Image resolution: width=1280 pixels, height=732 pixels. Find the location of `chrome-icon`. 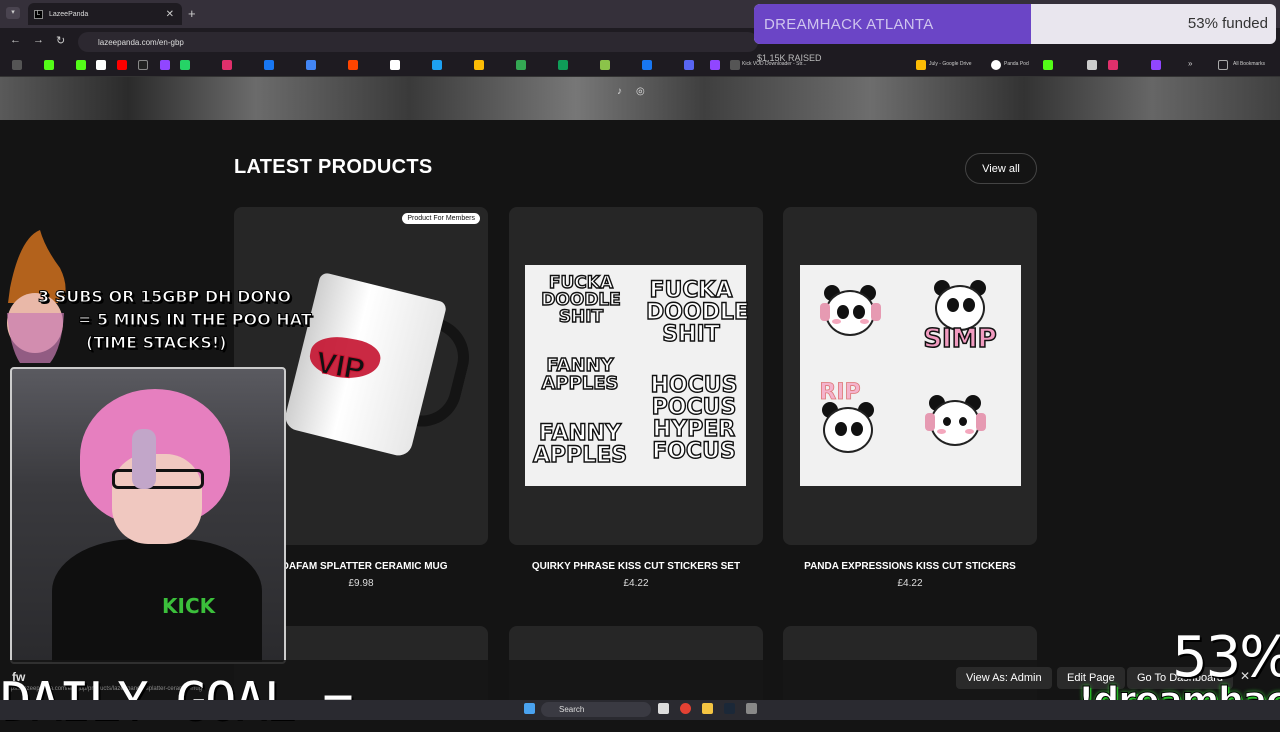

chrome-icon is located at coordinates (685, 708).